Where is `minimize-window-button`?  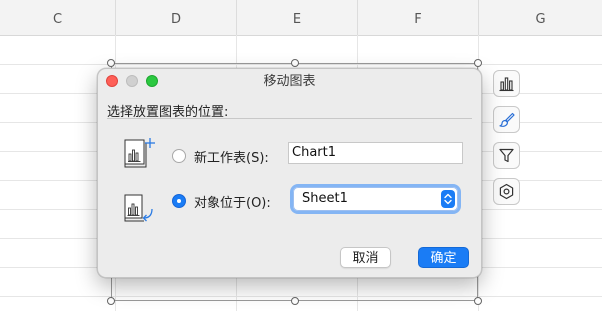 minimize-window-button is located at coordinates (132, 81).